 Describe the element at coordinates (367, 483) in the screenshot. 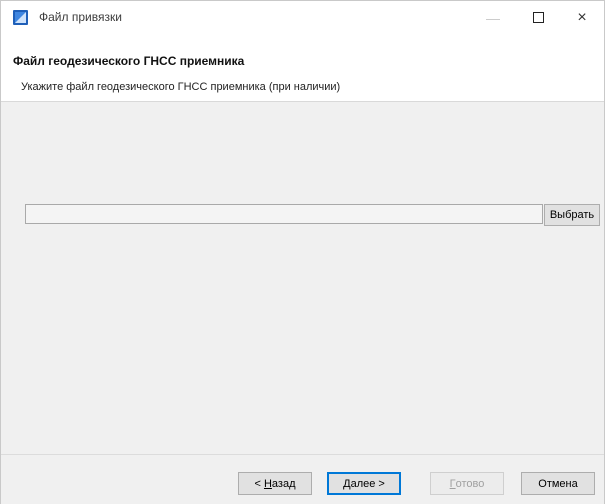

I see `next-label-rest: алее >` at that location.